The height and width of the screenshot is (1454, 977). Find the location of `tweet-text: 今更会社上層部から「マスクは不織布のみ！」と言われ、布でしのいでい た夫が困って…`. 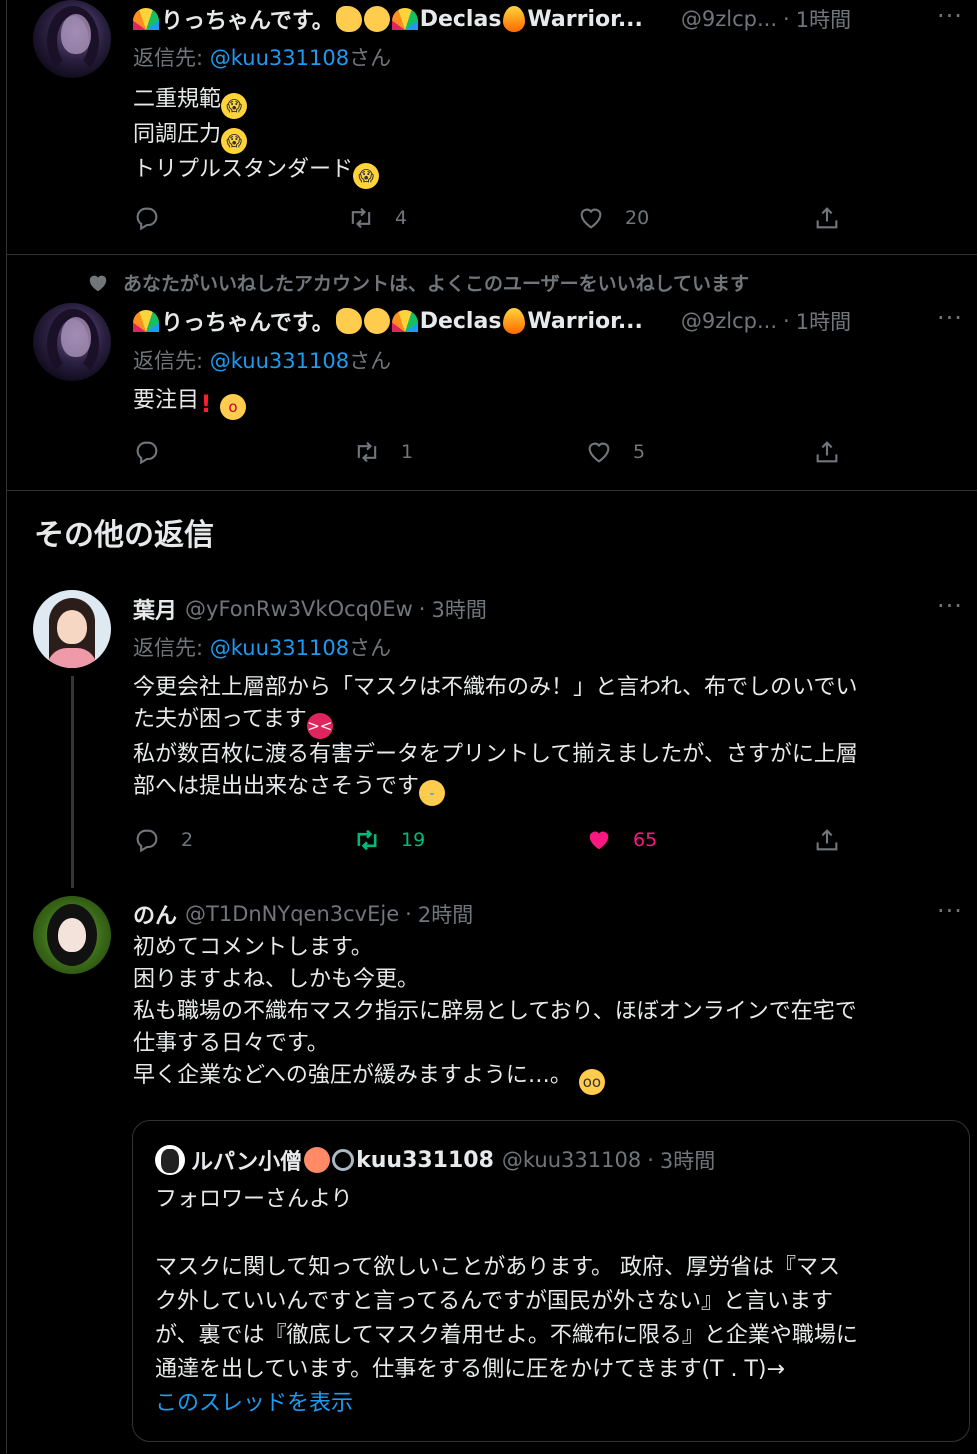

tweet-text: 今更会社上層部から「マスクは不織布のみ！」と言われ、布でしのいでい た夫が困って… is located at coordinates (495, 739).